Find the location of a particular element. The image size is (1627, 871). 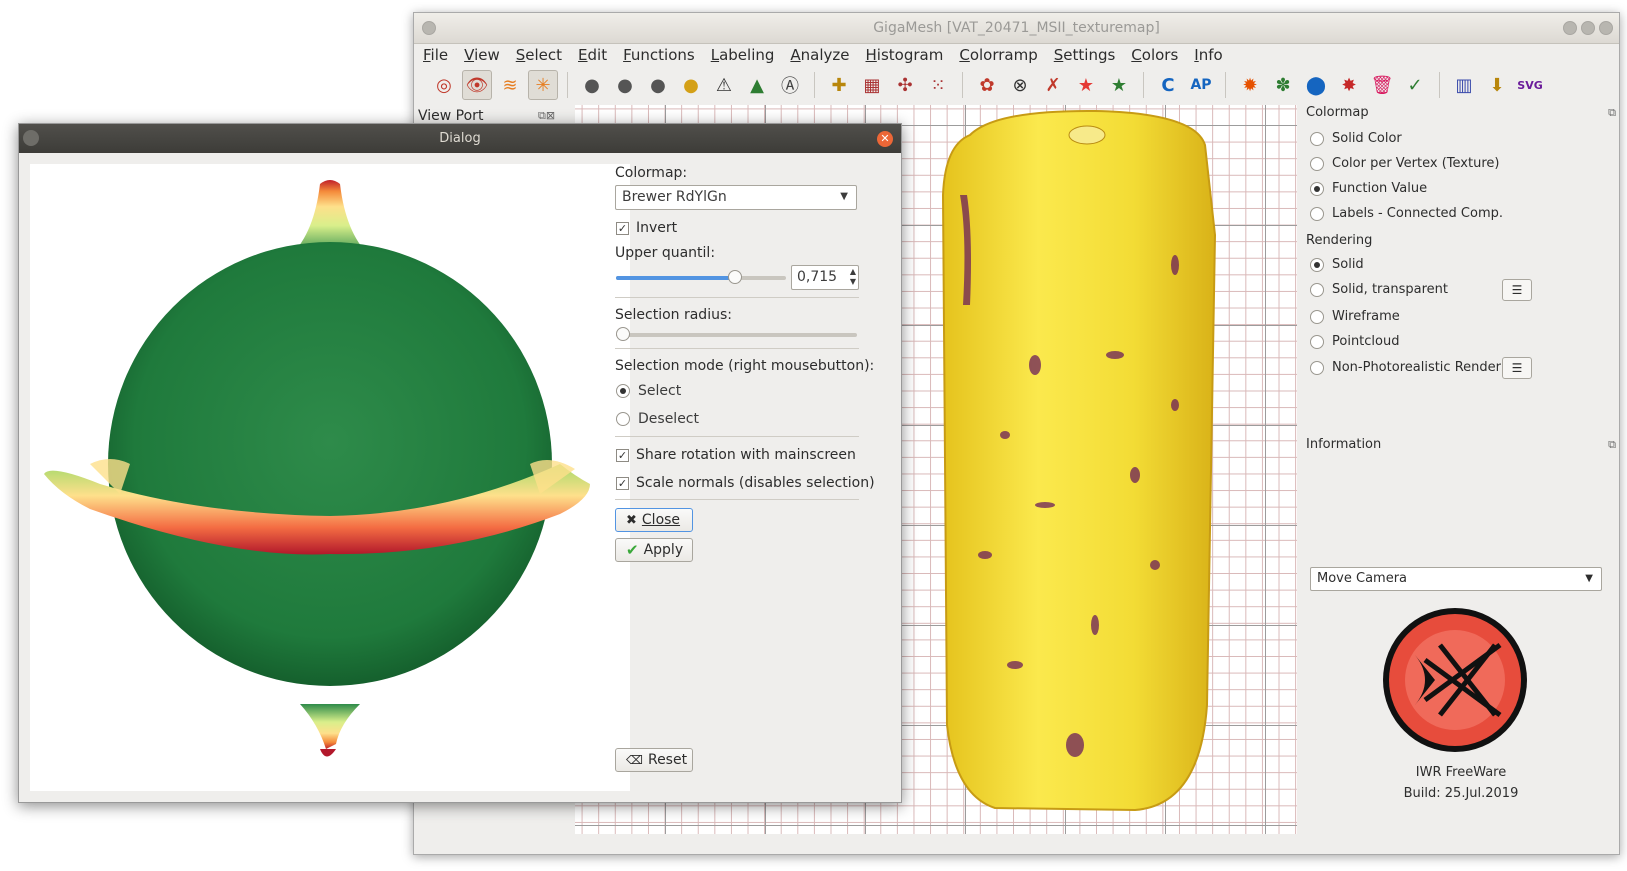

menu-view: View is located at coordinates (482, 55).